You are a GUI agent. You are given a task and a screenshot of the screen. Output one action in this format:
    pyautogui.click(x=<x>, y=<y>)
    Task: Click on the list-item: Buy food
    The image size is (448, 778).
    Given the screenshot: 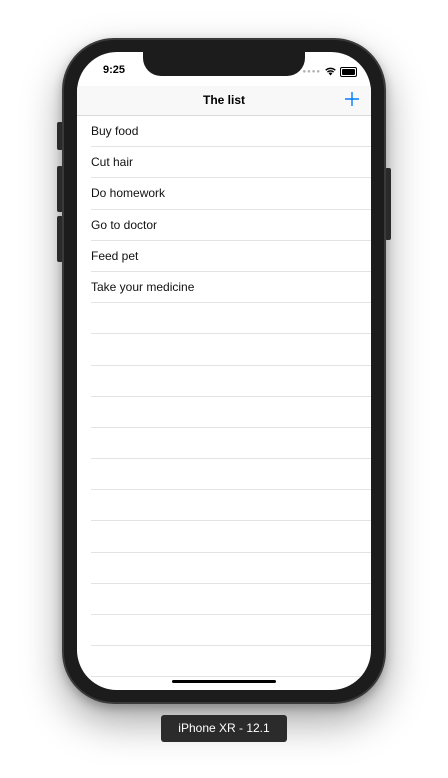 What is the action you would take?
    pyautogui.click(x=231, y=132)
    